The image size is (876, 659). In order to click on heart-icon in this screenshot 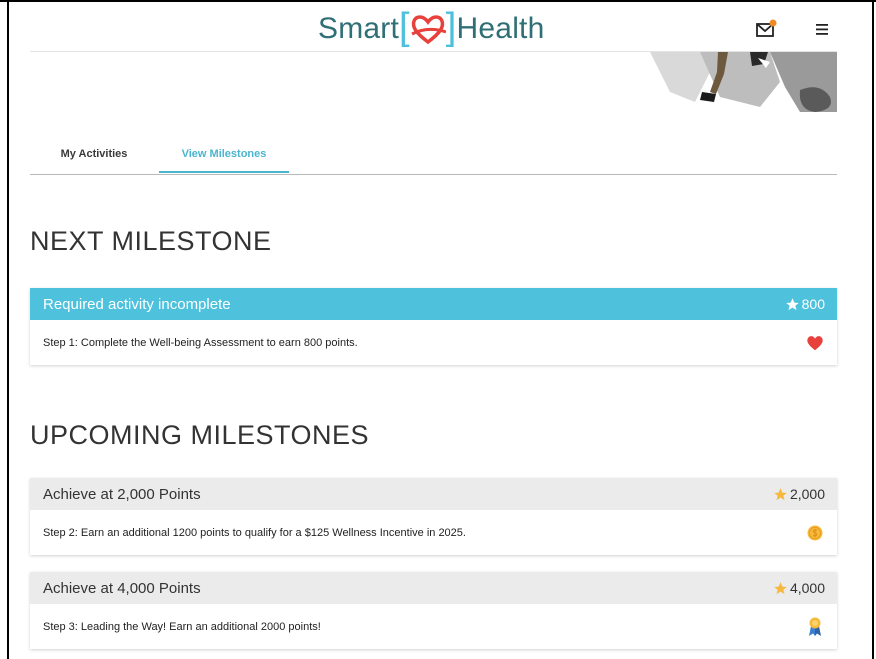, I will do `click(815, 343)`.